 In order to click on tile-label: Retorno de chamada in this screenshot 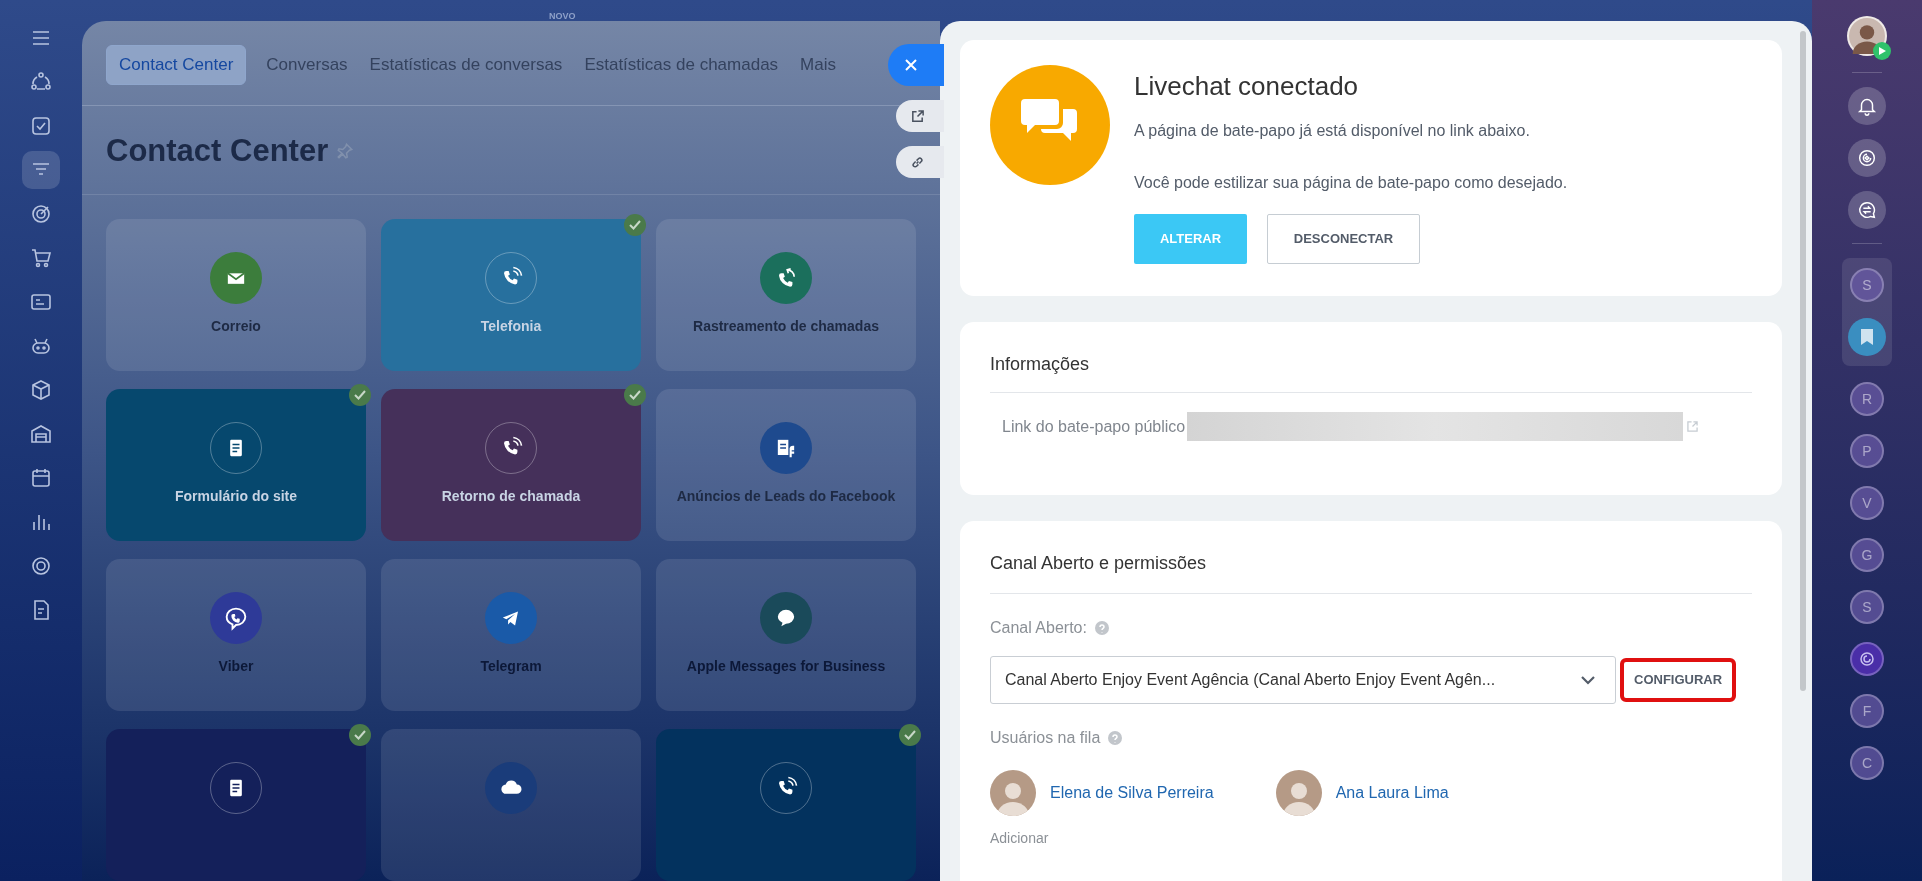, I will do `click(511, 496)`.